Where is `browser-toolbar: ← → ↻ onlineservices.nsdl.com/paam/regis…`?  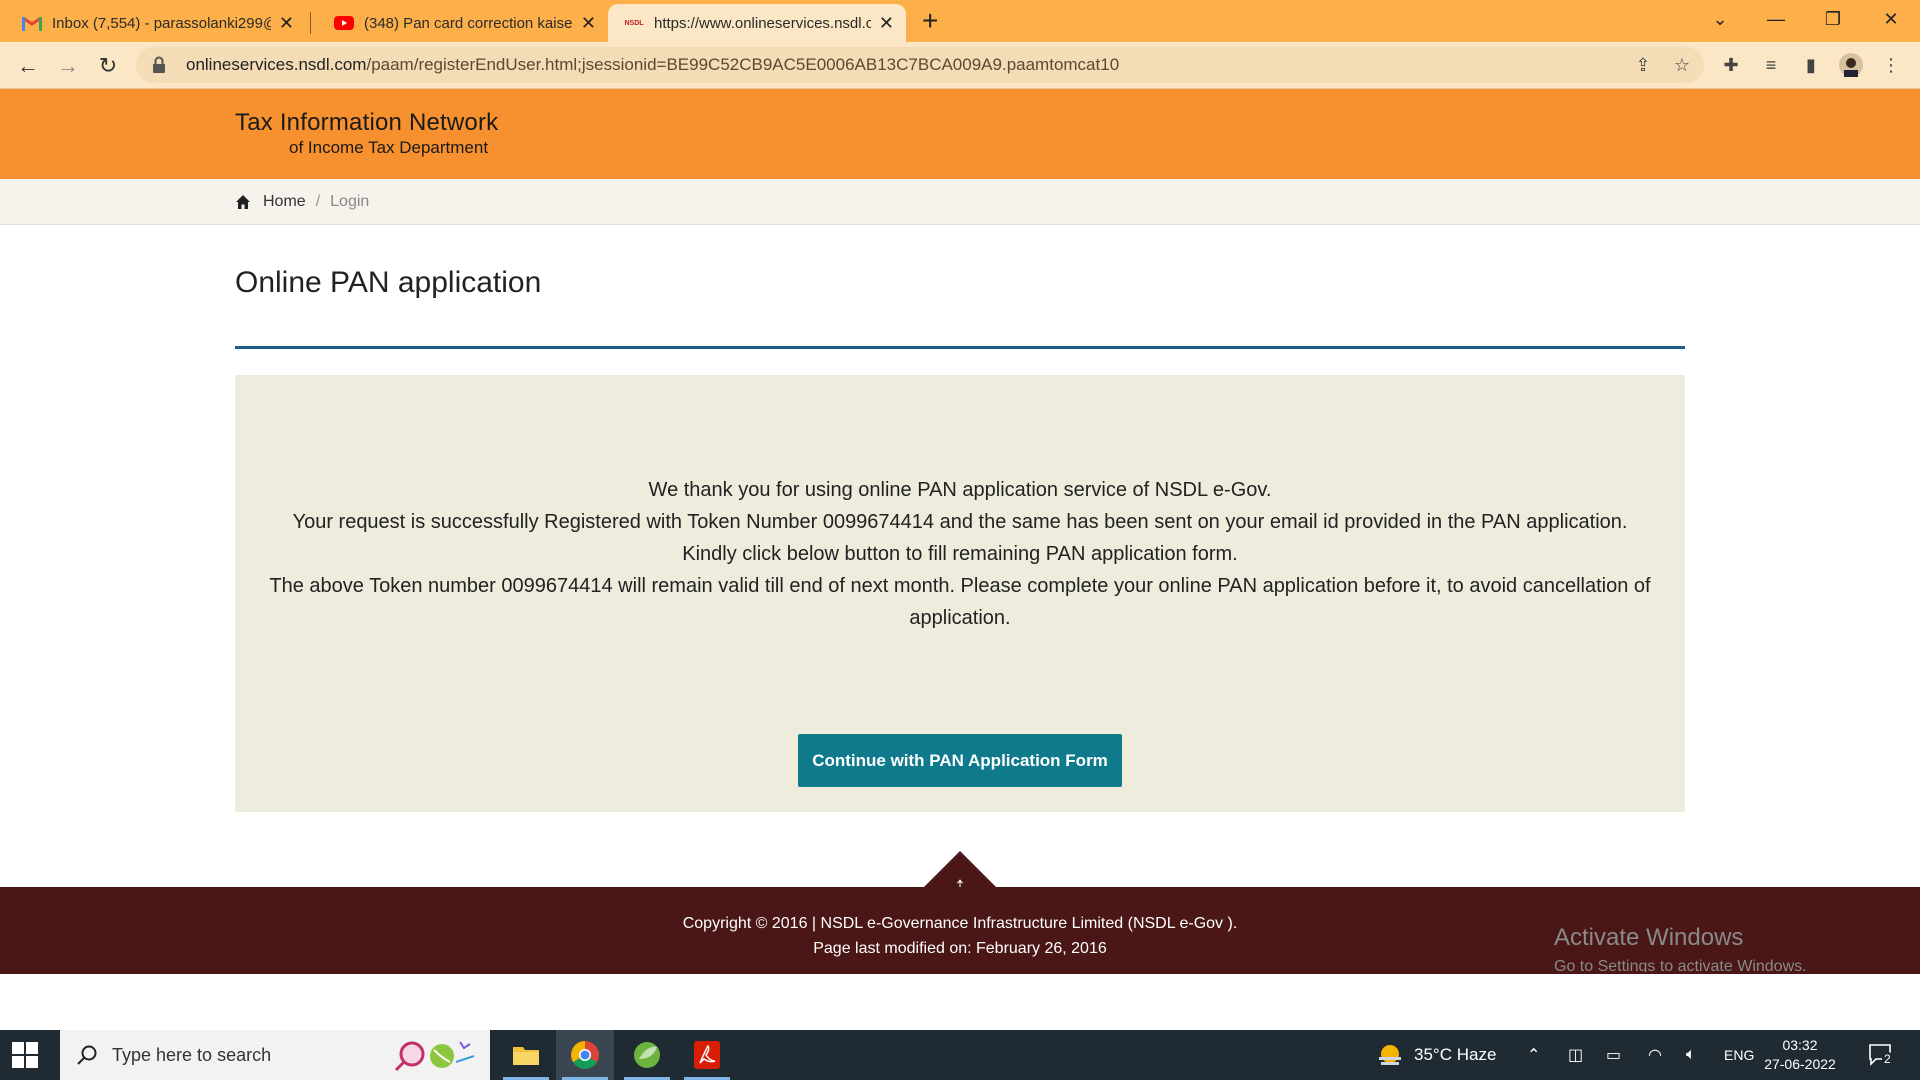
browser-toolbar: ← → ↻ onlineservices.nsdl.com/paam/regis… is located at coordinates (960, 65).